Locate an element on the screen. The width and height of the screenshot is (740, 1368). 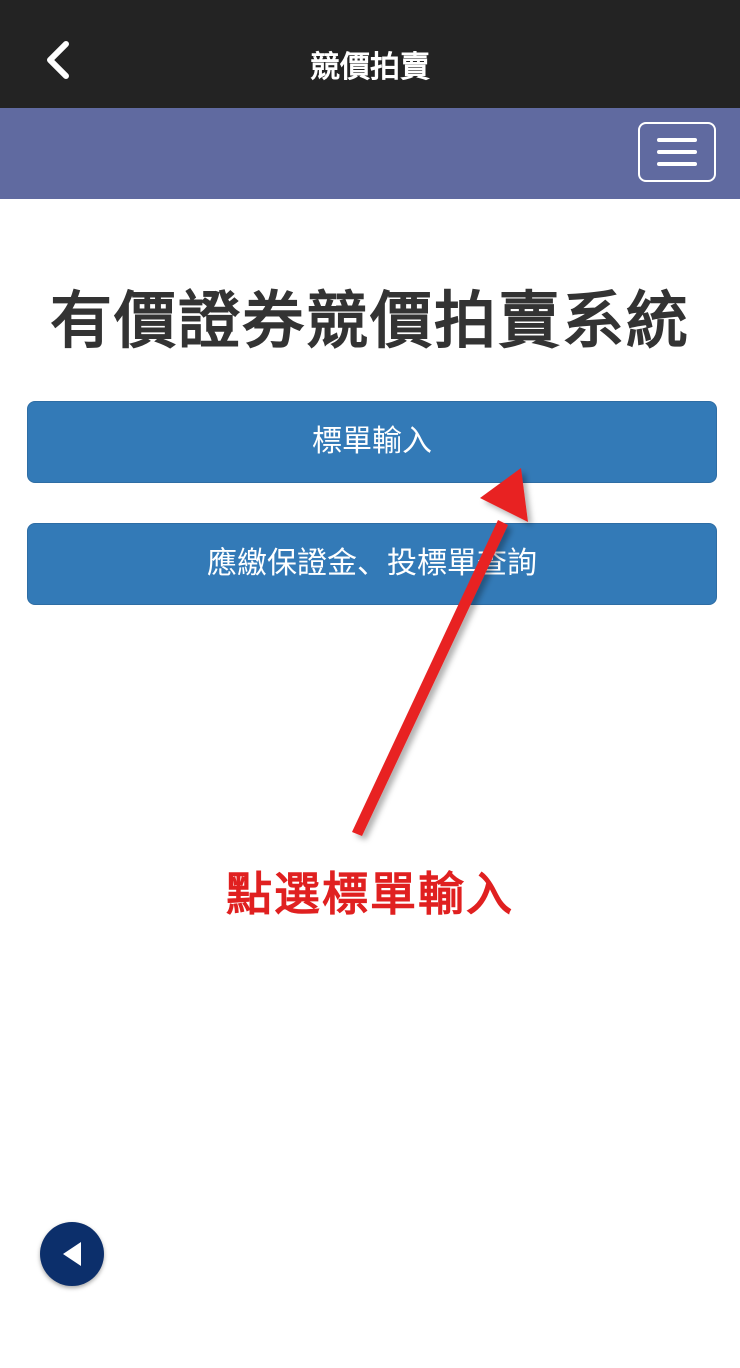
nav-bar is located at coordinates (370, 153).